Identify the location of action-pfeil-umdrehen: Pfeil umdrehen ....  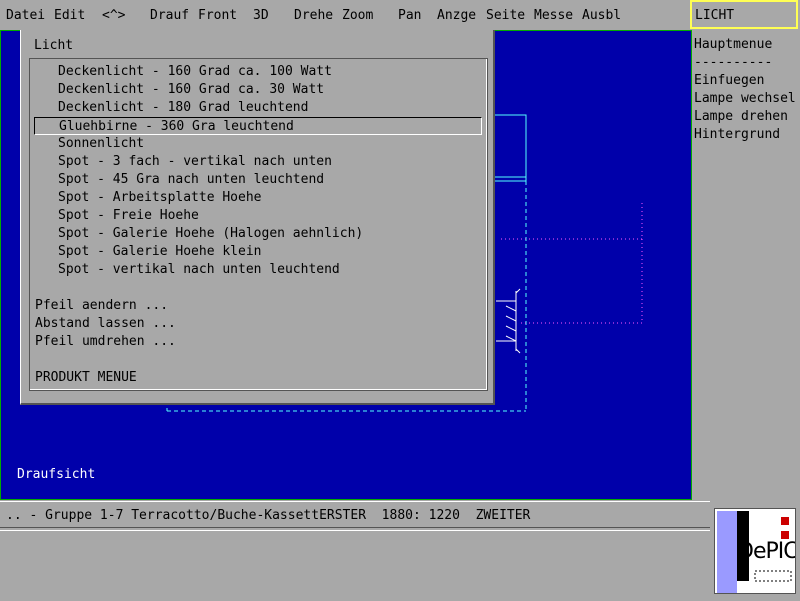
(105, 342).